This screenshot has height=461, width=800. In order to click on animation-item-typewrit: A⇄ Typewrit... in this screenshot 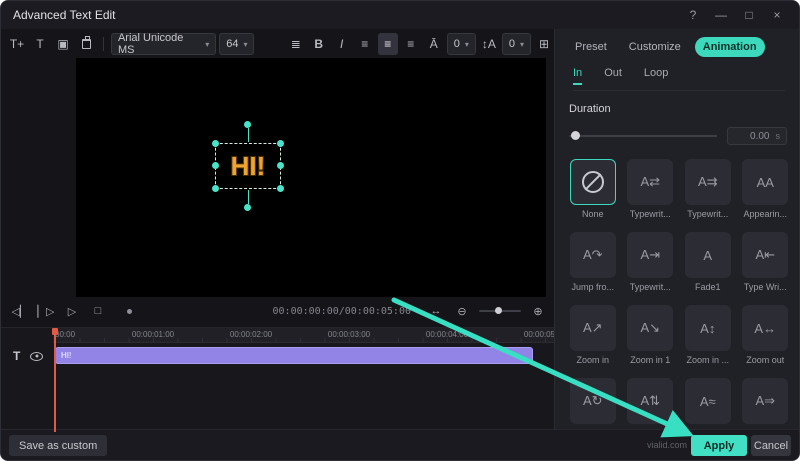, I will do `click(651, 189)`.